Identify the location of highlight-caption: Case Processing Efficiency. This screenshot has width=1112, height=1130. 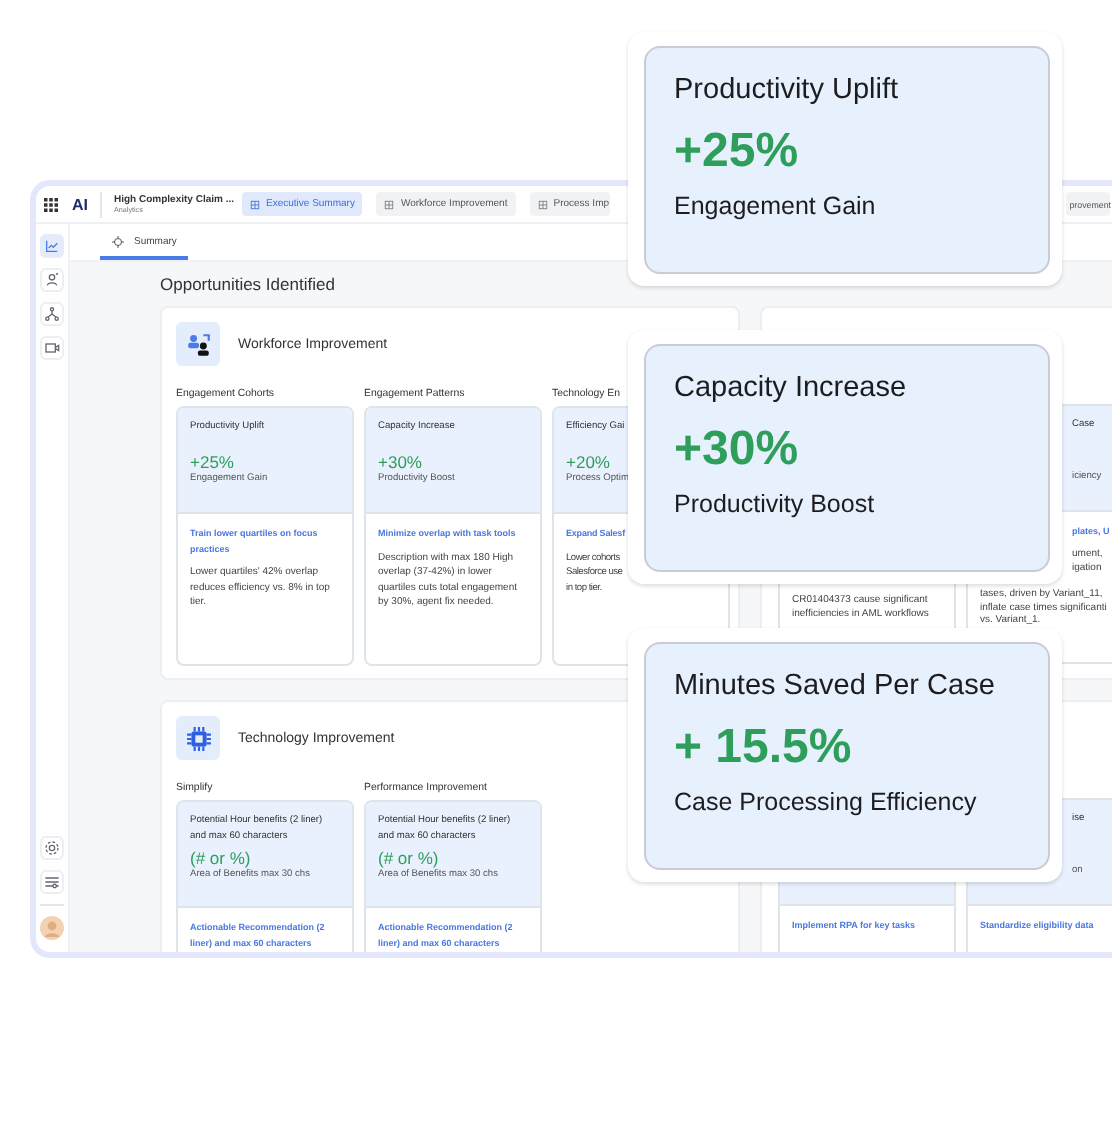
(825, 802).